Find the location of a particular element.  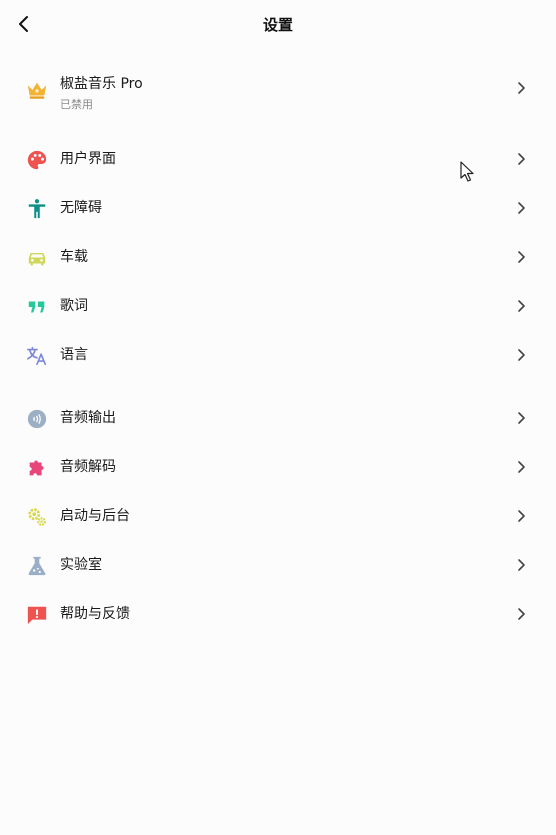

page-title: 设置 is located at coordinates (277, 25).